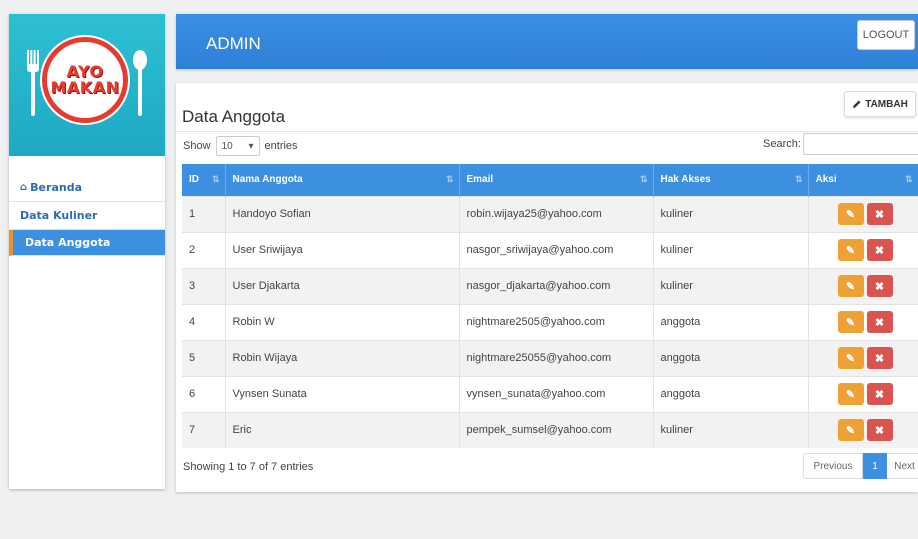  Describe the element at coordinates (547, 131) in the screenshot. I see `divider` at that location.